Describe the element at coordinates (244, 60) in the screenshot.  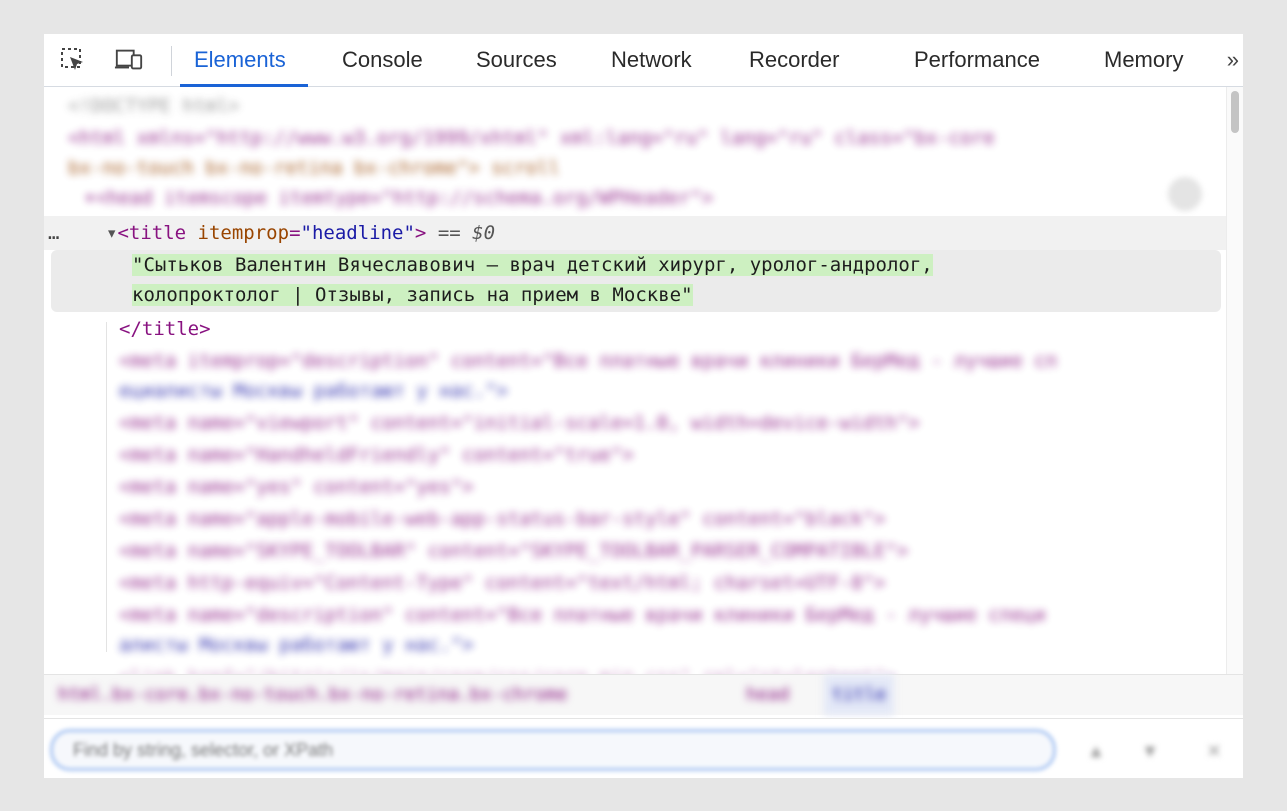
I see `tab-elements: Elements` at that location.